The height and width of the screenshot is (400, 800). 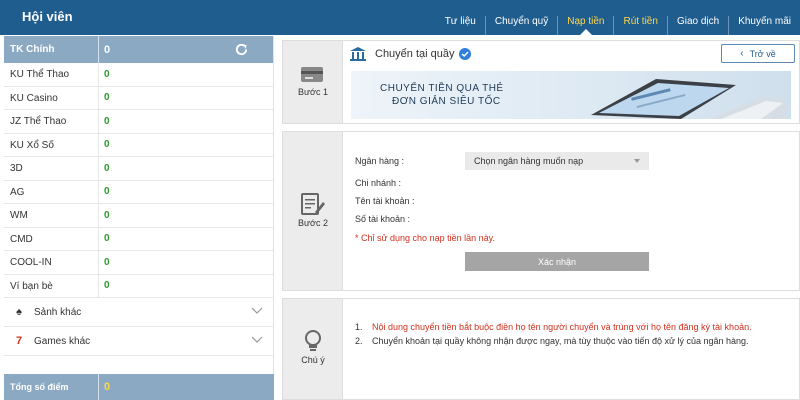 What do you see at coordinates (138, 49) in the screenshot?
I see `main-account-row: TK Chính 0` at bounding box center [138, 49].